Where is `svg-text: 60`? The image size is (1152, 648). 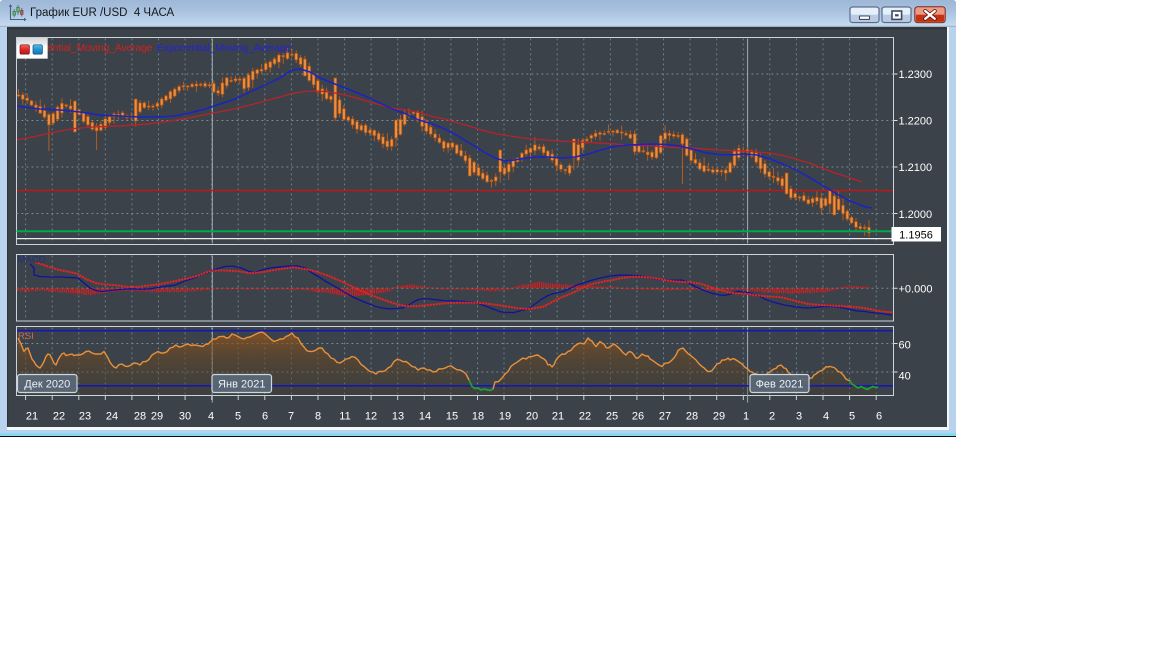 svg-text: 60 is located at coordinates (905, 346).